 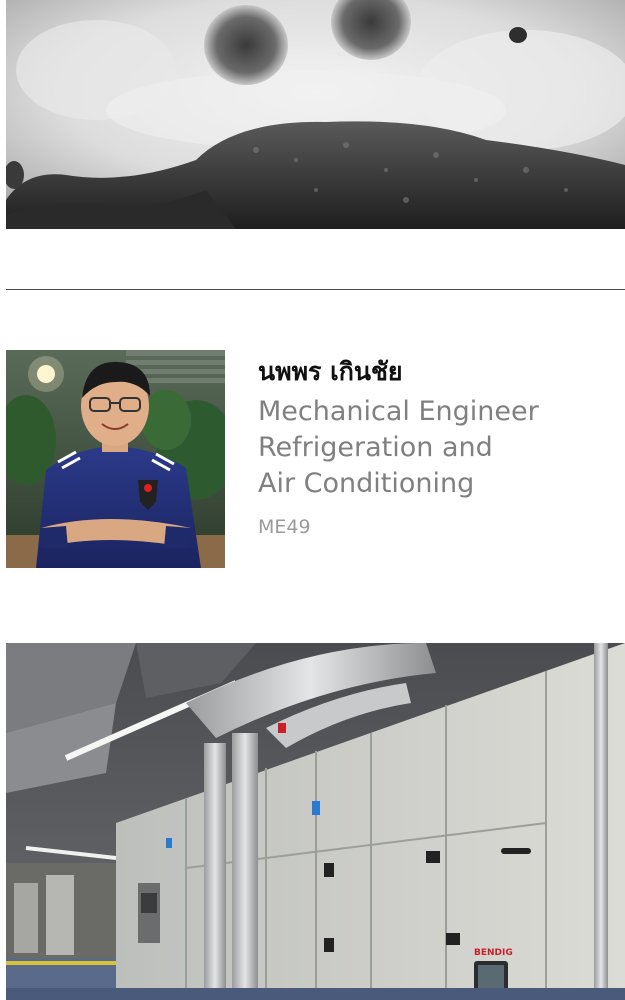 What do you see at coordinates (330, 371) in the screenshot?
I see `profile-name: นพพร เกินชัย` at bounding box center [330, 371].